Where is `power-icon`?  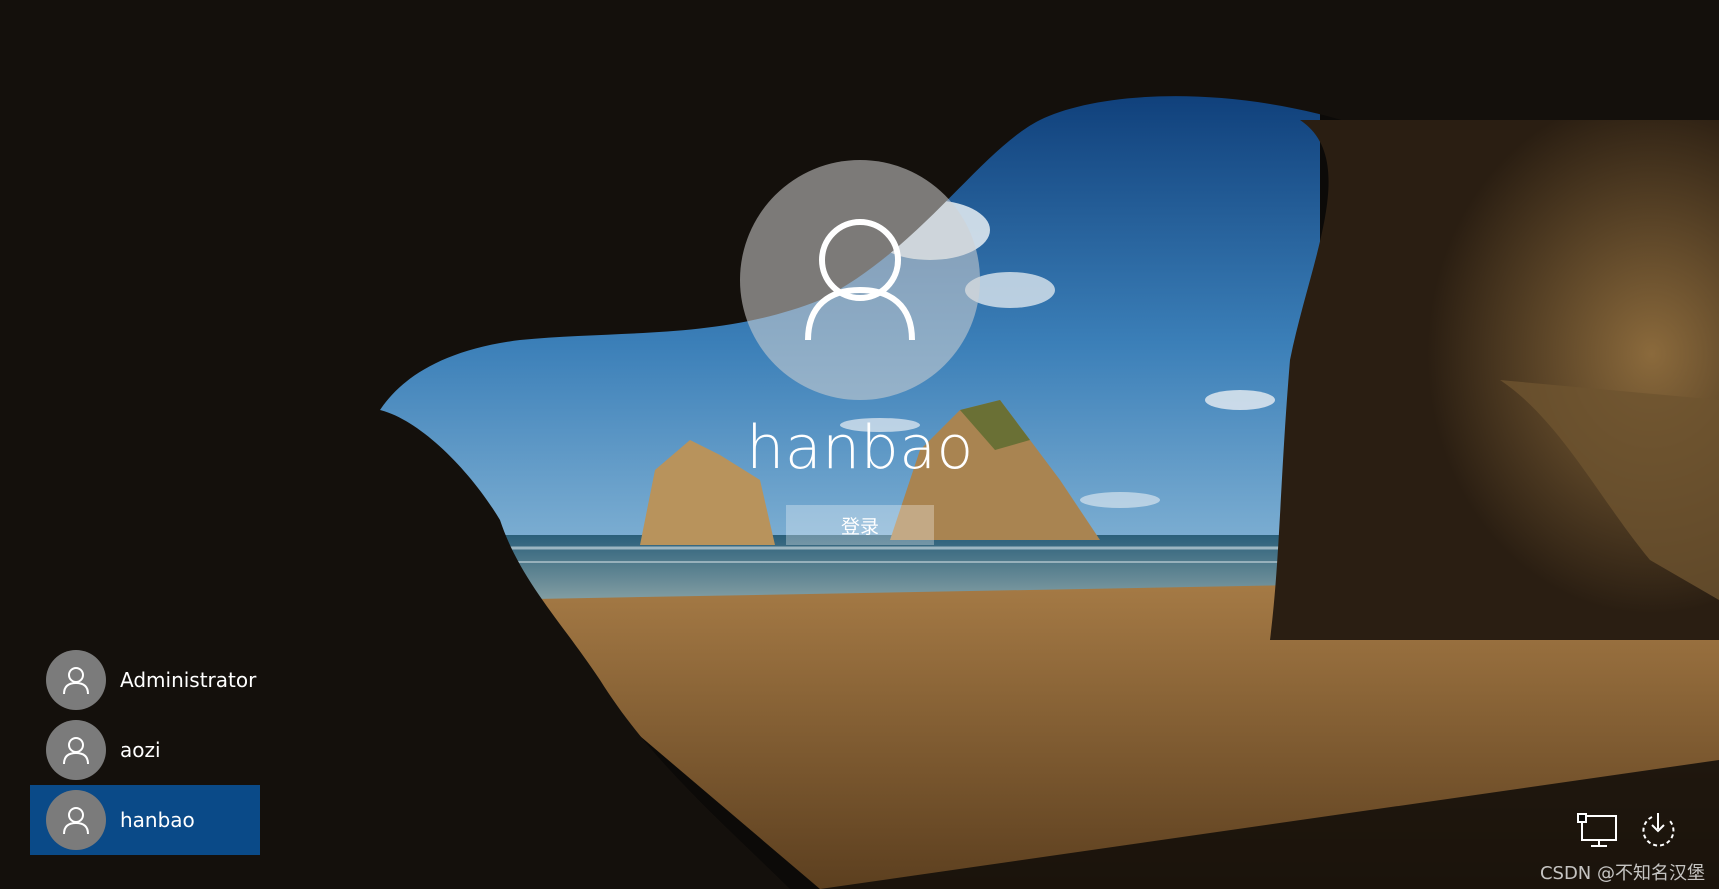
power-icon is located at coordinates (1658, 830).